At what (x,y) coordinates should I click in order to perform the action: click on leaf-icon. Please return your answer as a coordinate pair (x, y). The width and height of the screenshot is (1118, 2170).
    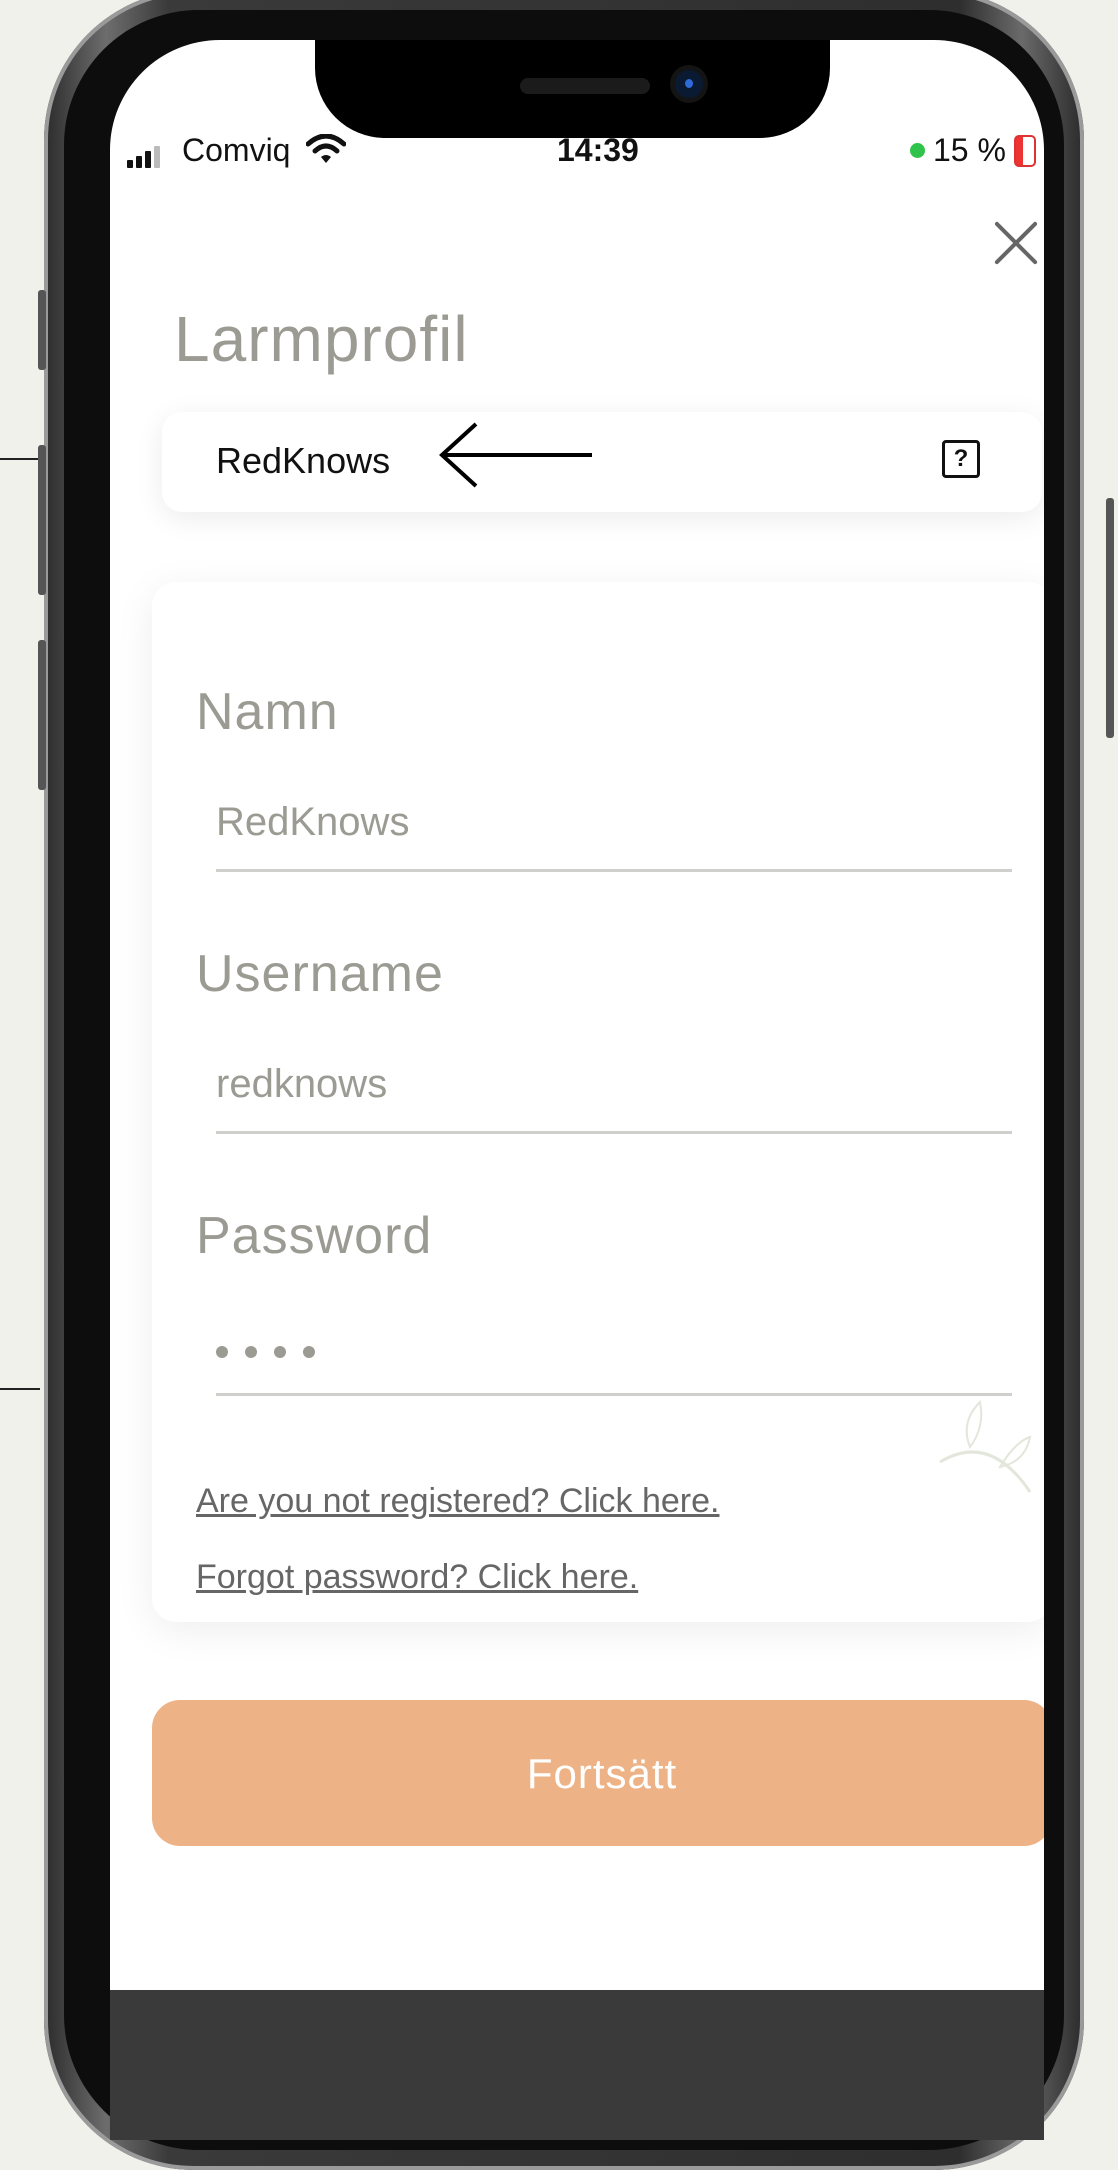
    Looking at the image, I should click on (985, 1449).